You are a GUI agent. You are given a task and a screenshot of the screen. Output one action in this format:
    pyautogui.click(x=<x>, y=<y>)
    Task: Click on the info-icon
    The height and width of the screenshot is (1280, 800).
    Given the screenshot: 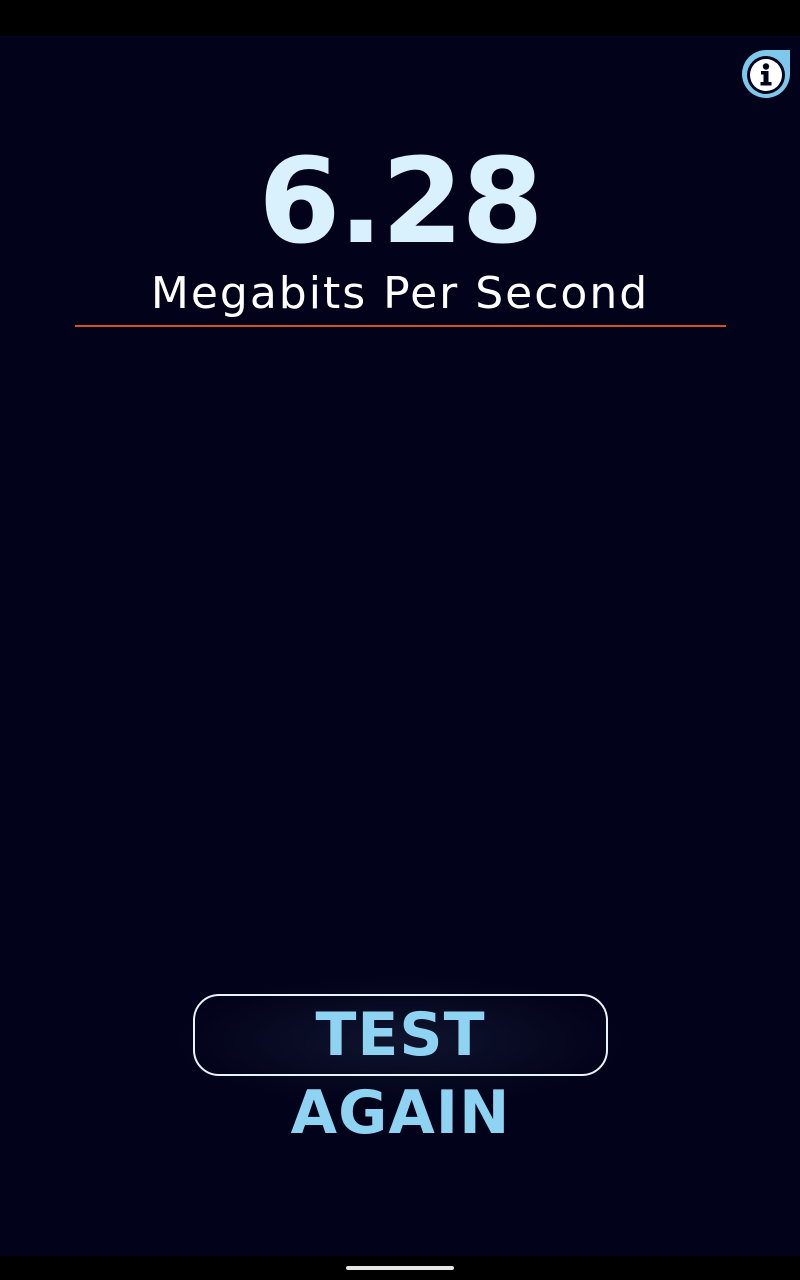 What is the action you would take?
    pyautogui.click(x=766, y=74)
    